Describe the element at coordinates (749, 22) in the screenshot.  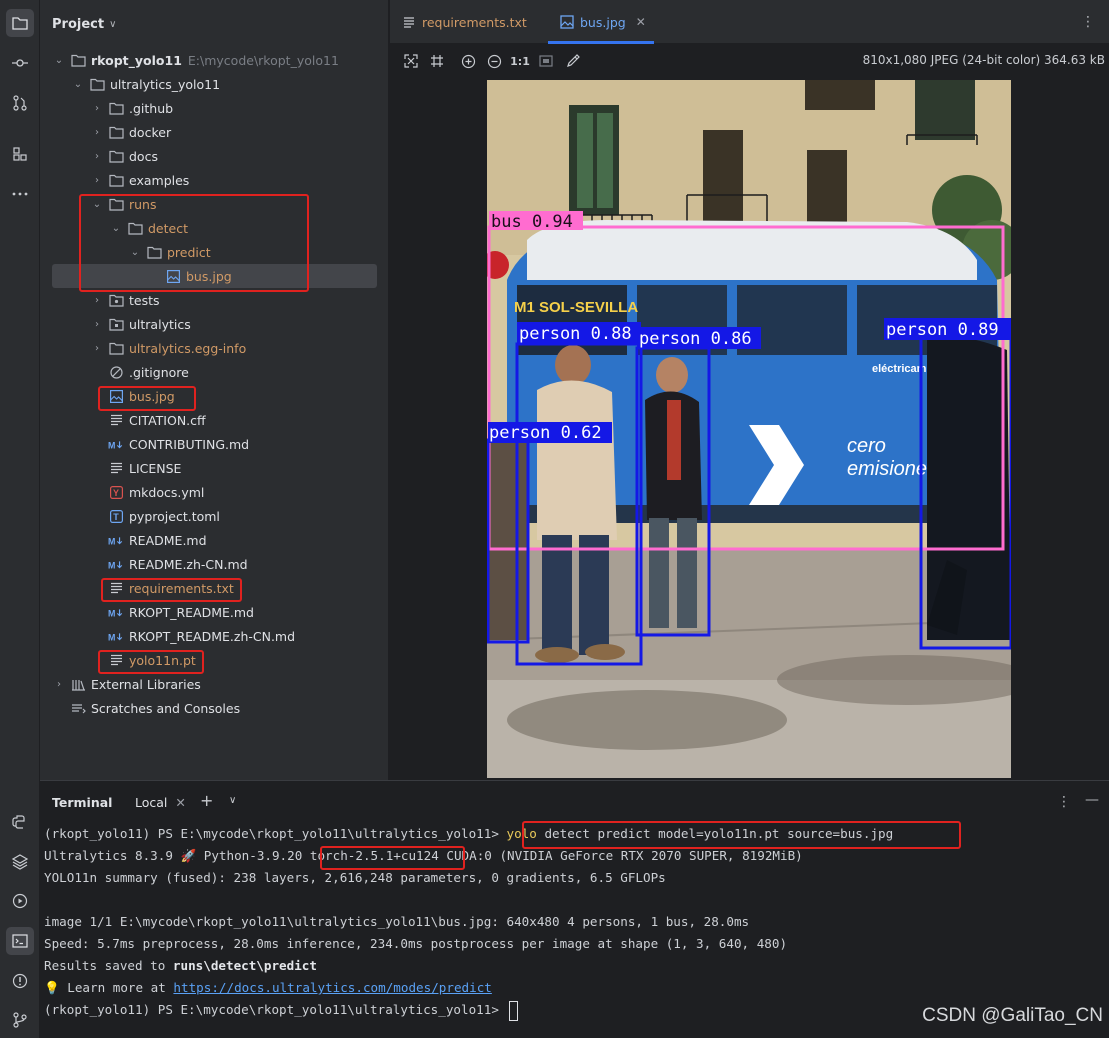
I see `editor-tab-bar: requirements.txt bus.jpg ✕ ⋮` at that location.